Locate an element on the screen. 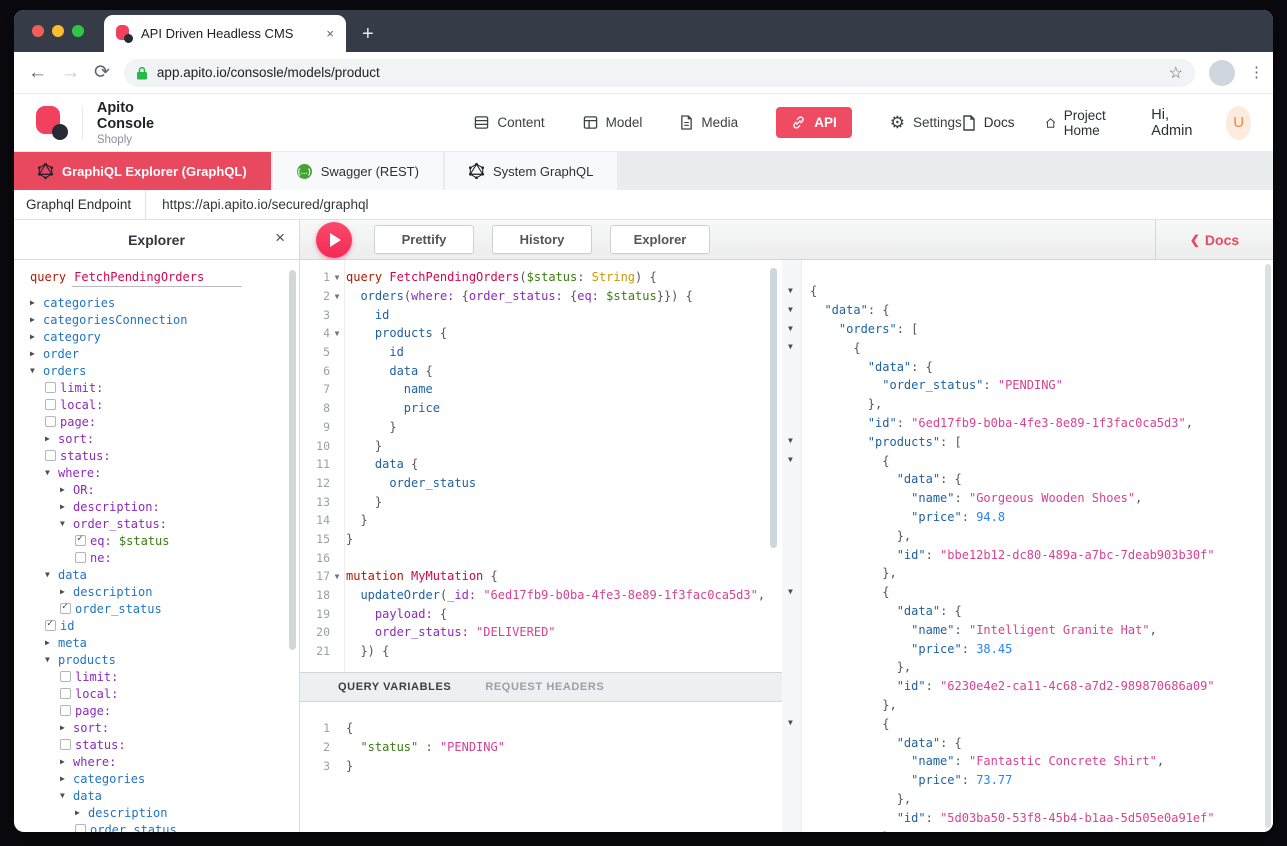 This screenshot has height=846, width=1287. browser-menu-icon: ⋮ is located at coordinates (1256, 72).